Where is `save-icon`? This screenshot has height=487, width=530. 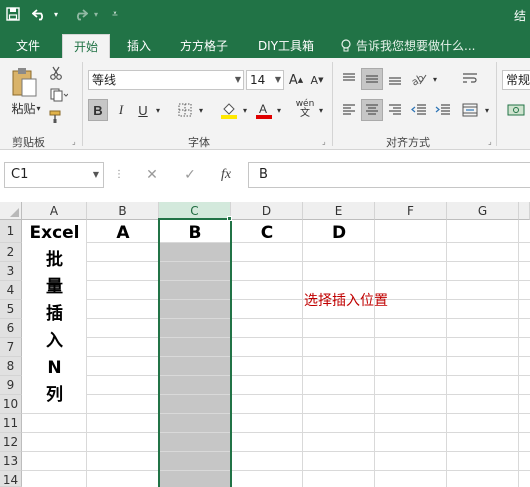 save-icon is located at coordinates (13, 14).